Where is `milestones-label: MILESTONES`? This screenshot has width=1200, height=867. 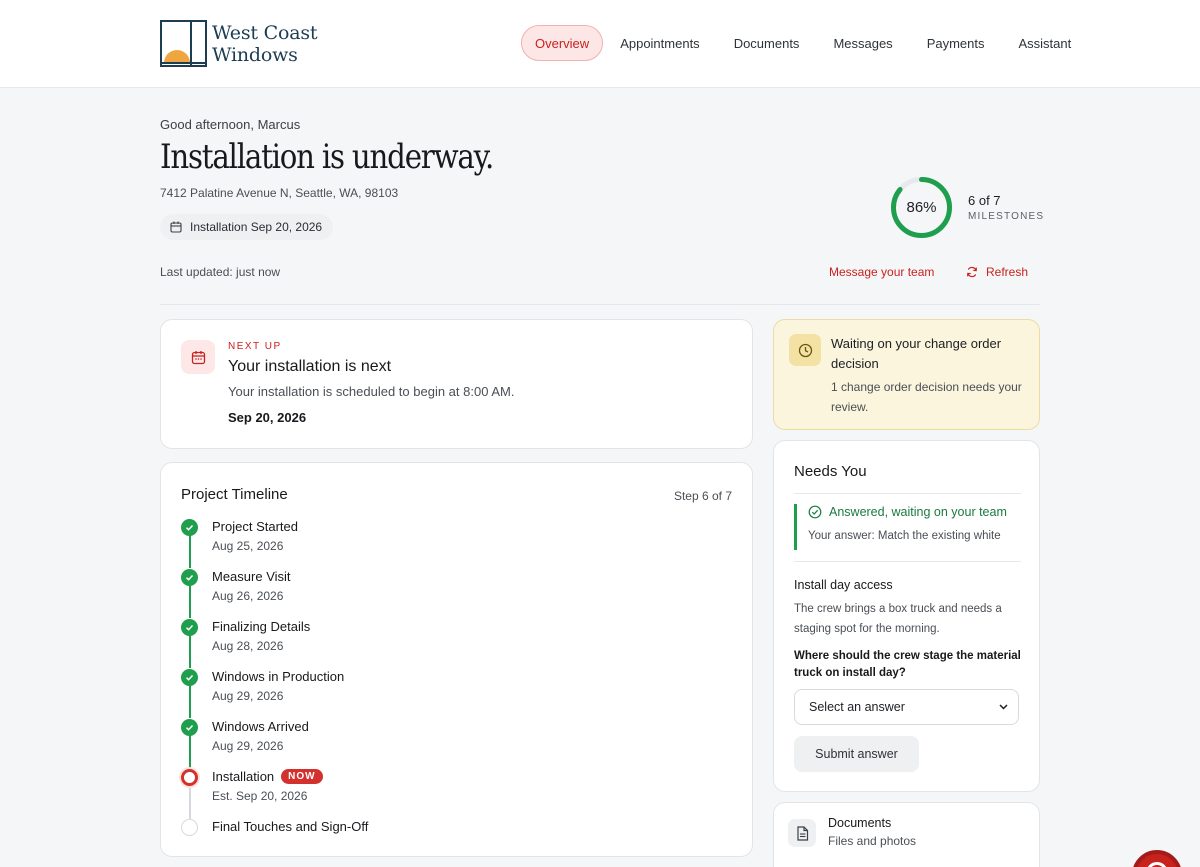
milestones-label: MILESTONES is located at coordinates (1006, 216).